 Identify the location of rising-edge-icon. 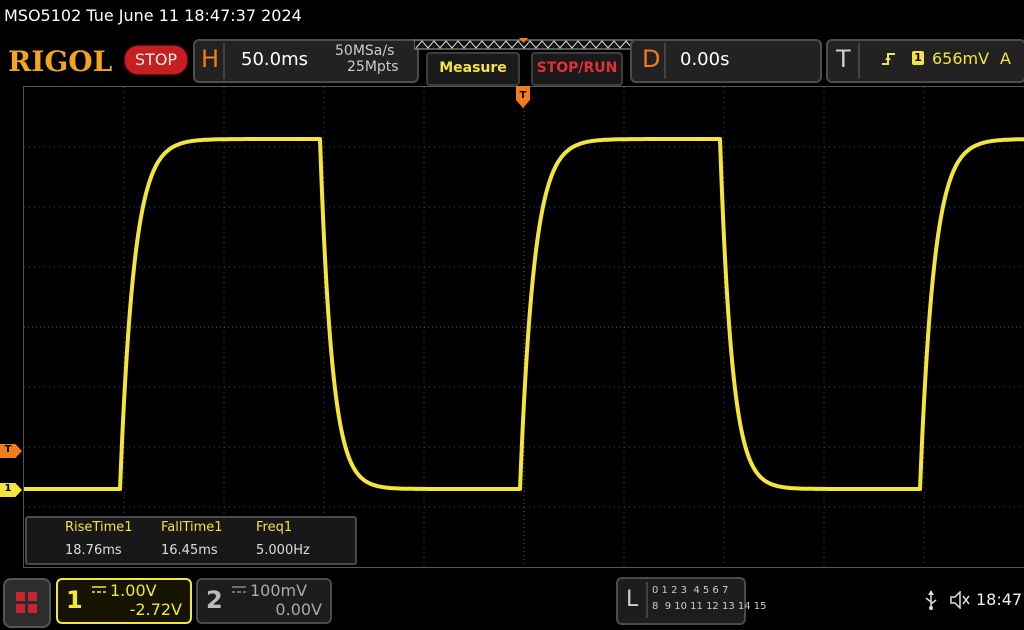
(888, 59).